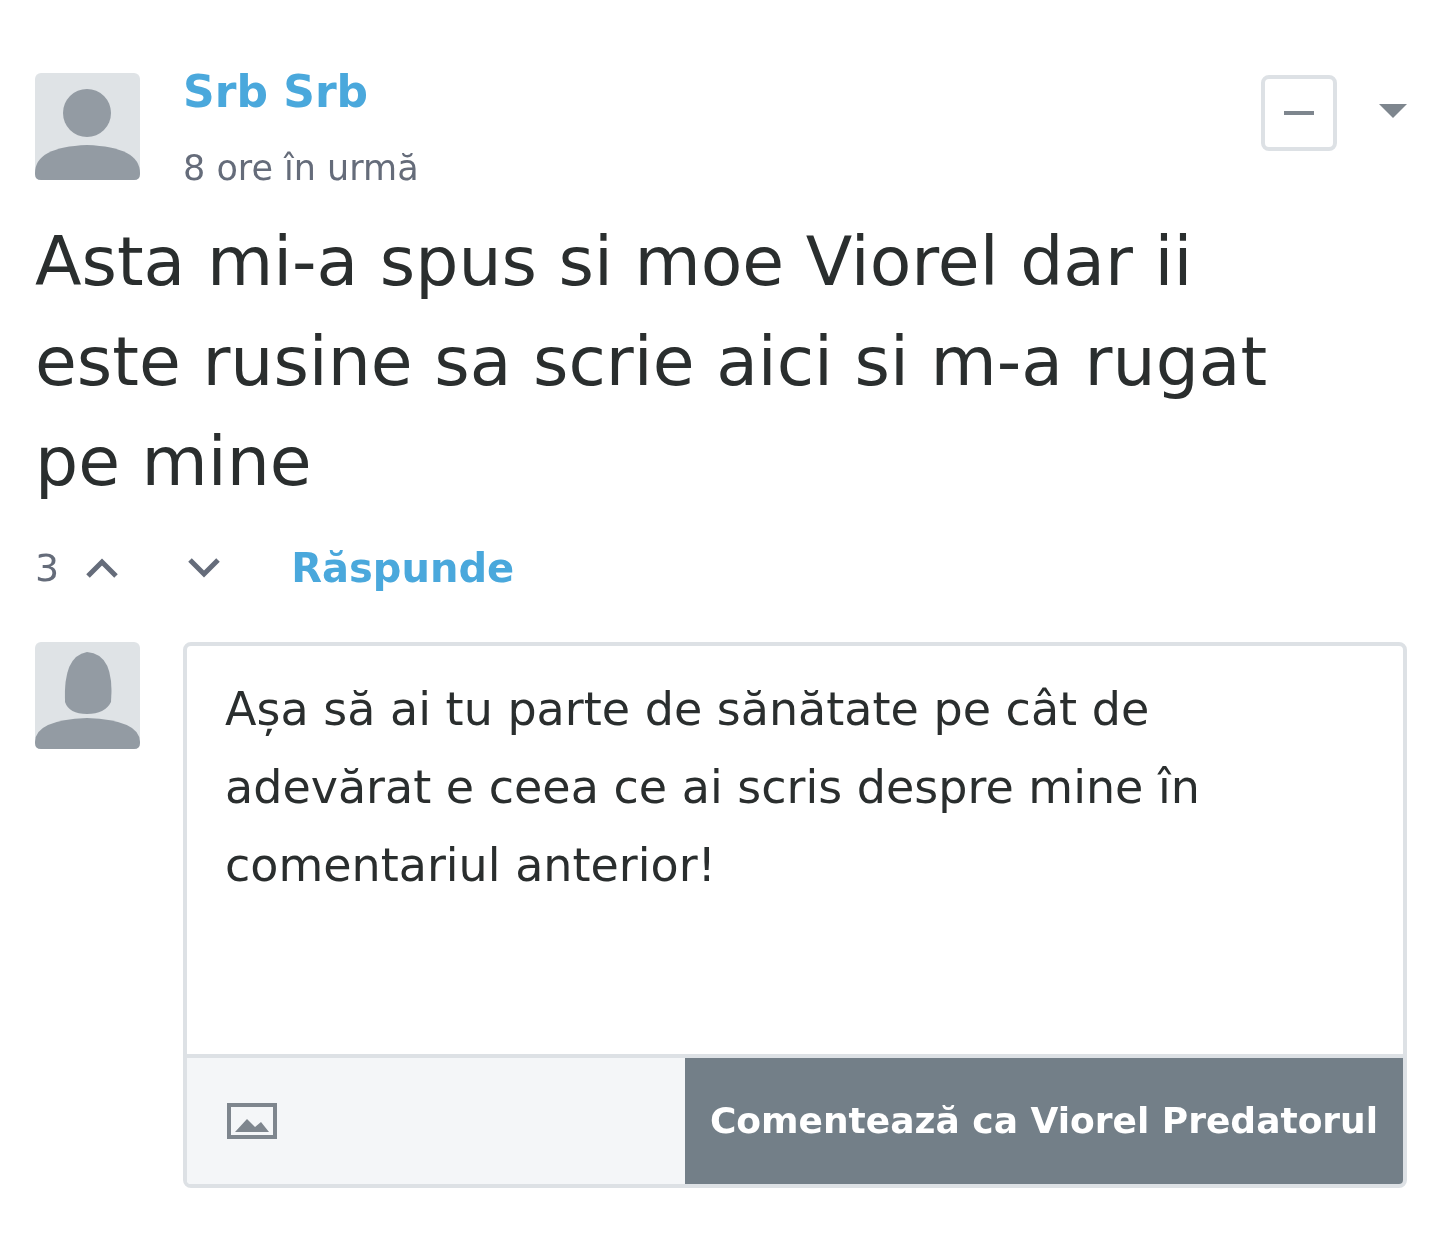  Describe the element at coordinates (1044, 1121) in the screenshot. I see `submit-button: Comentează ca Viorel Predatorul` at that location.